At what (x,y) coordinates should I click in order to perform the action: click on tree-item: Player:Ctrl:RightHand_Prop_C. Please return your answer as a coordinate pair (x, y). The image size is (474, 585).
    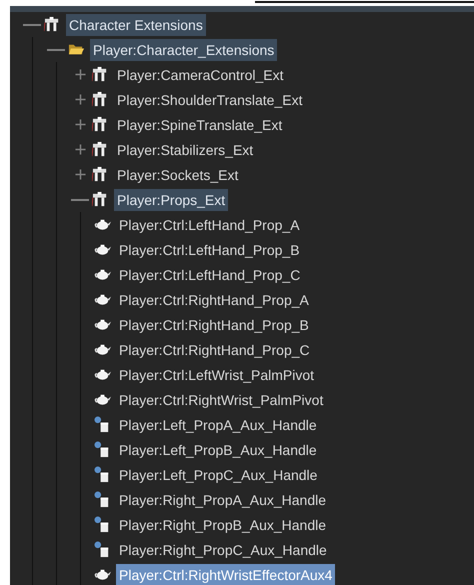
    Looking at the image, I should click on (214, 349).